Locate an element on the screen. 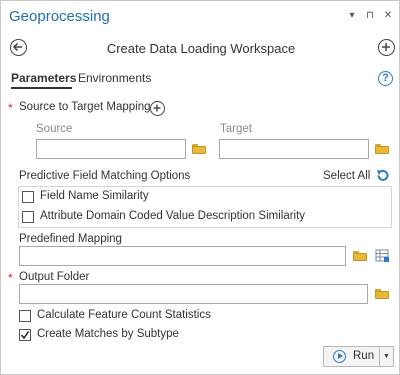 The width and height of the screenshot is (400, 375). active-tab-indicator is located at coordinates (41, 88).